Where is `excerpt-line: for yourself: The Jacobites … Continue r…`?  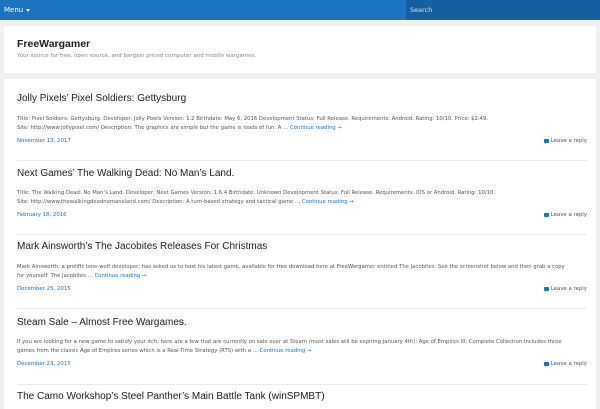 excerpt-line: for yourself: The Jacobites … Continue r… is located at coordinates (302, 276).